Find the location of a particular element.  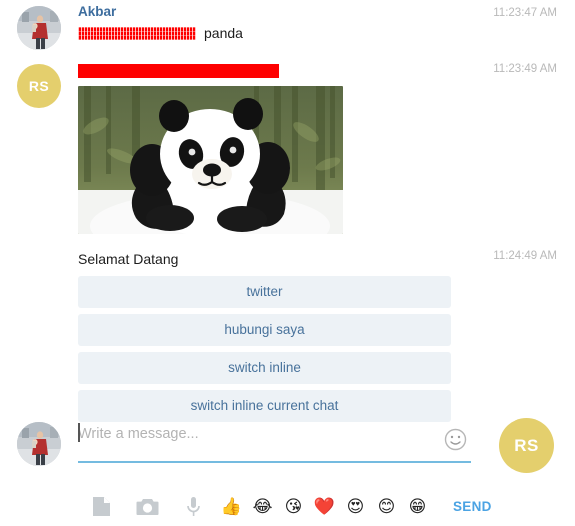

avatar-akbar is located at coordinates (39, 28).